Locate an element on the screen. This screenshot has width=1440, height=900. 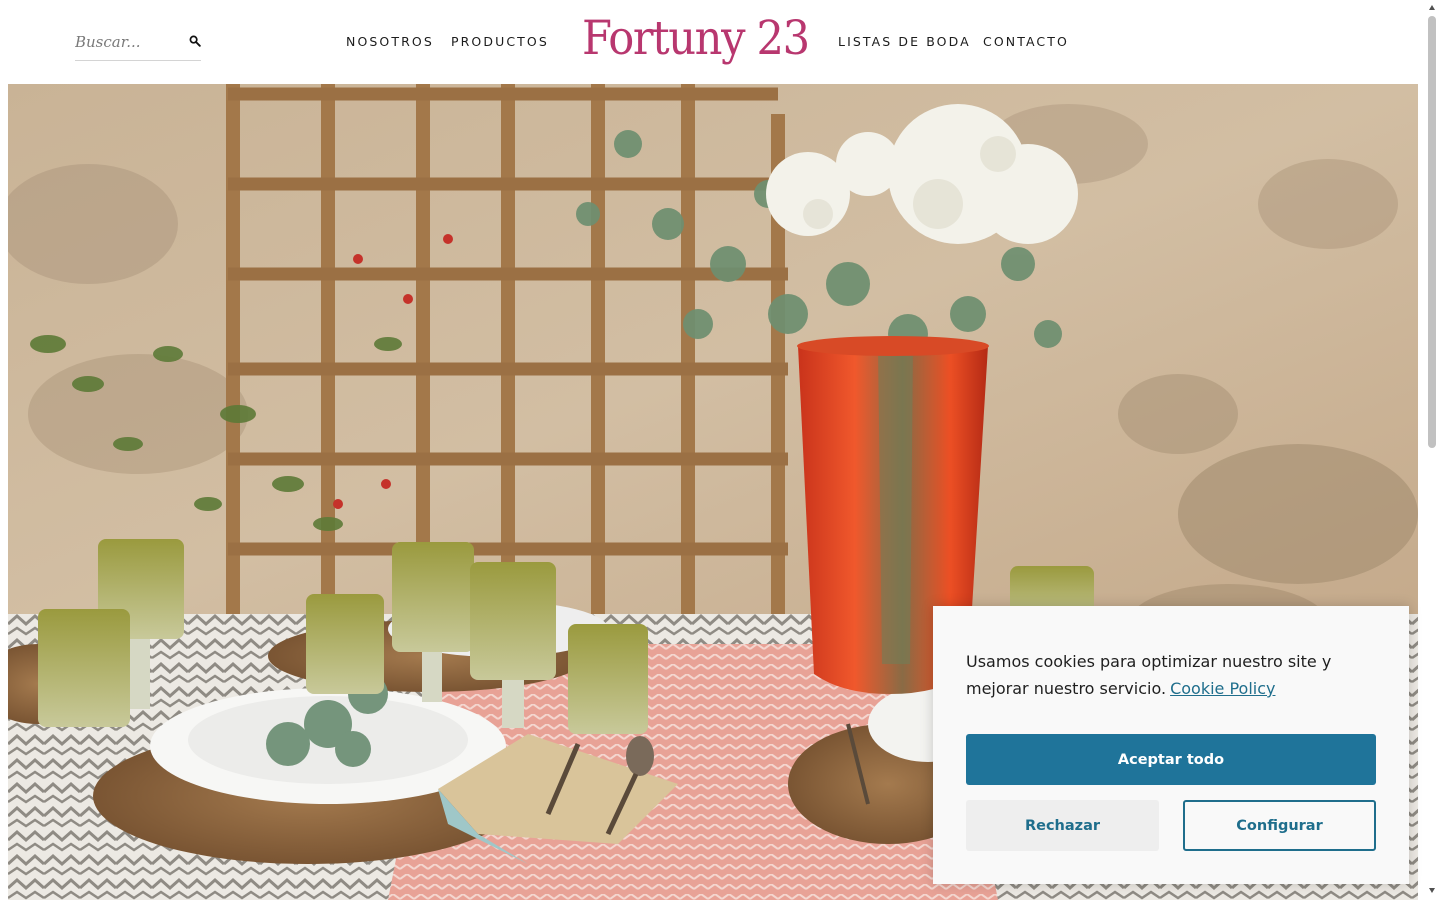
reject-button: Rechazar is located at coordinates (1062, 825).